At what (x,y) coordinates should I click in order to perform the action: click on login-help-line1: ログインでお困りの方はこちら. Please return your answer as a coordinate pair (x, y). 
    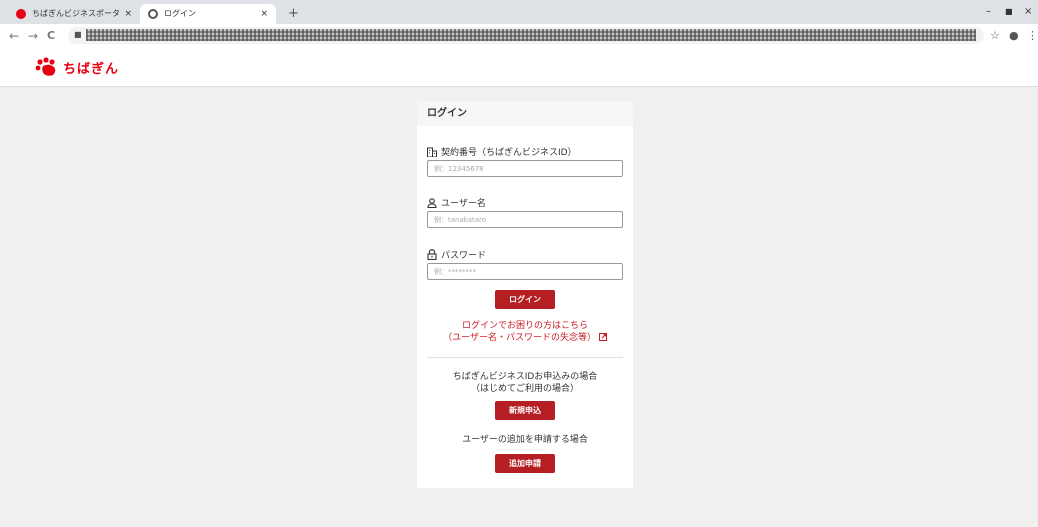
    Looking at the image, I should click on (524, 326).